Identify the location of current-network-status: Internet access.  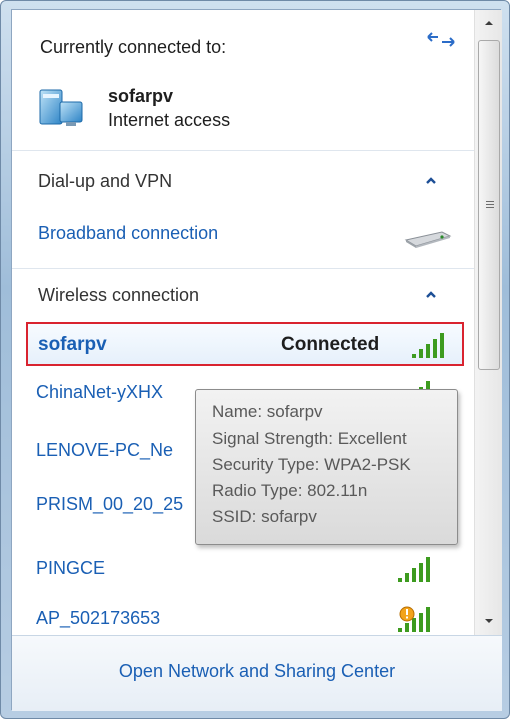
(169, 120).